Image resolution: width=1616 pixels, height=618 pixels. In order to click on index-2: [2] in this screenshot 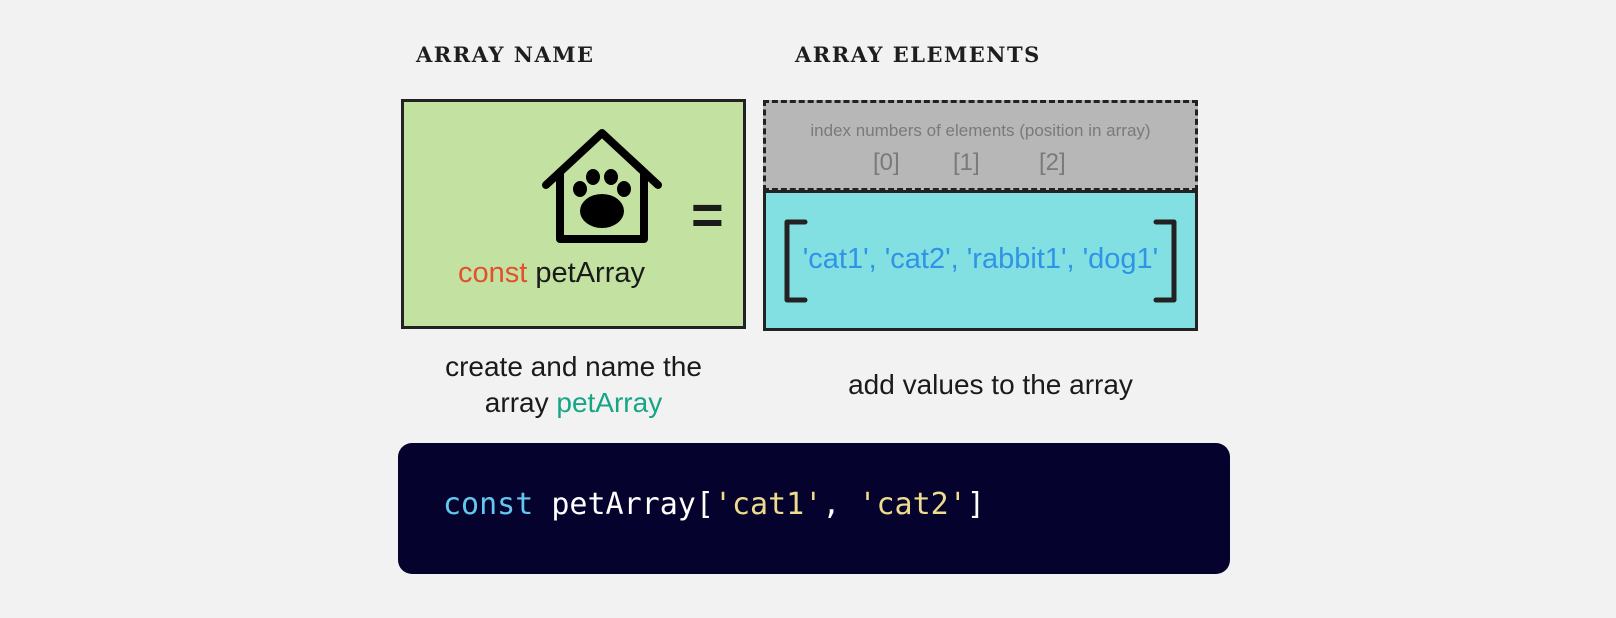, I will do `click(1052, 162)`.